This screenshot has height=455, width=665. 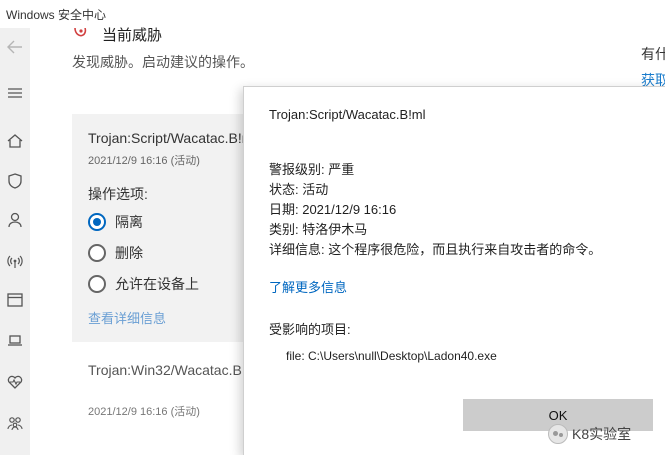 I want to click on shield-icon, so click(x=15, y=181).